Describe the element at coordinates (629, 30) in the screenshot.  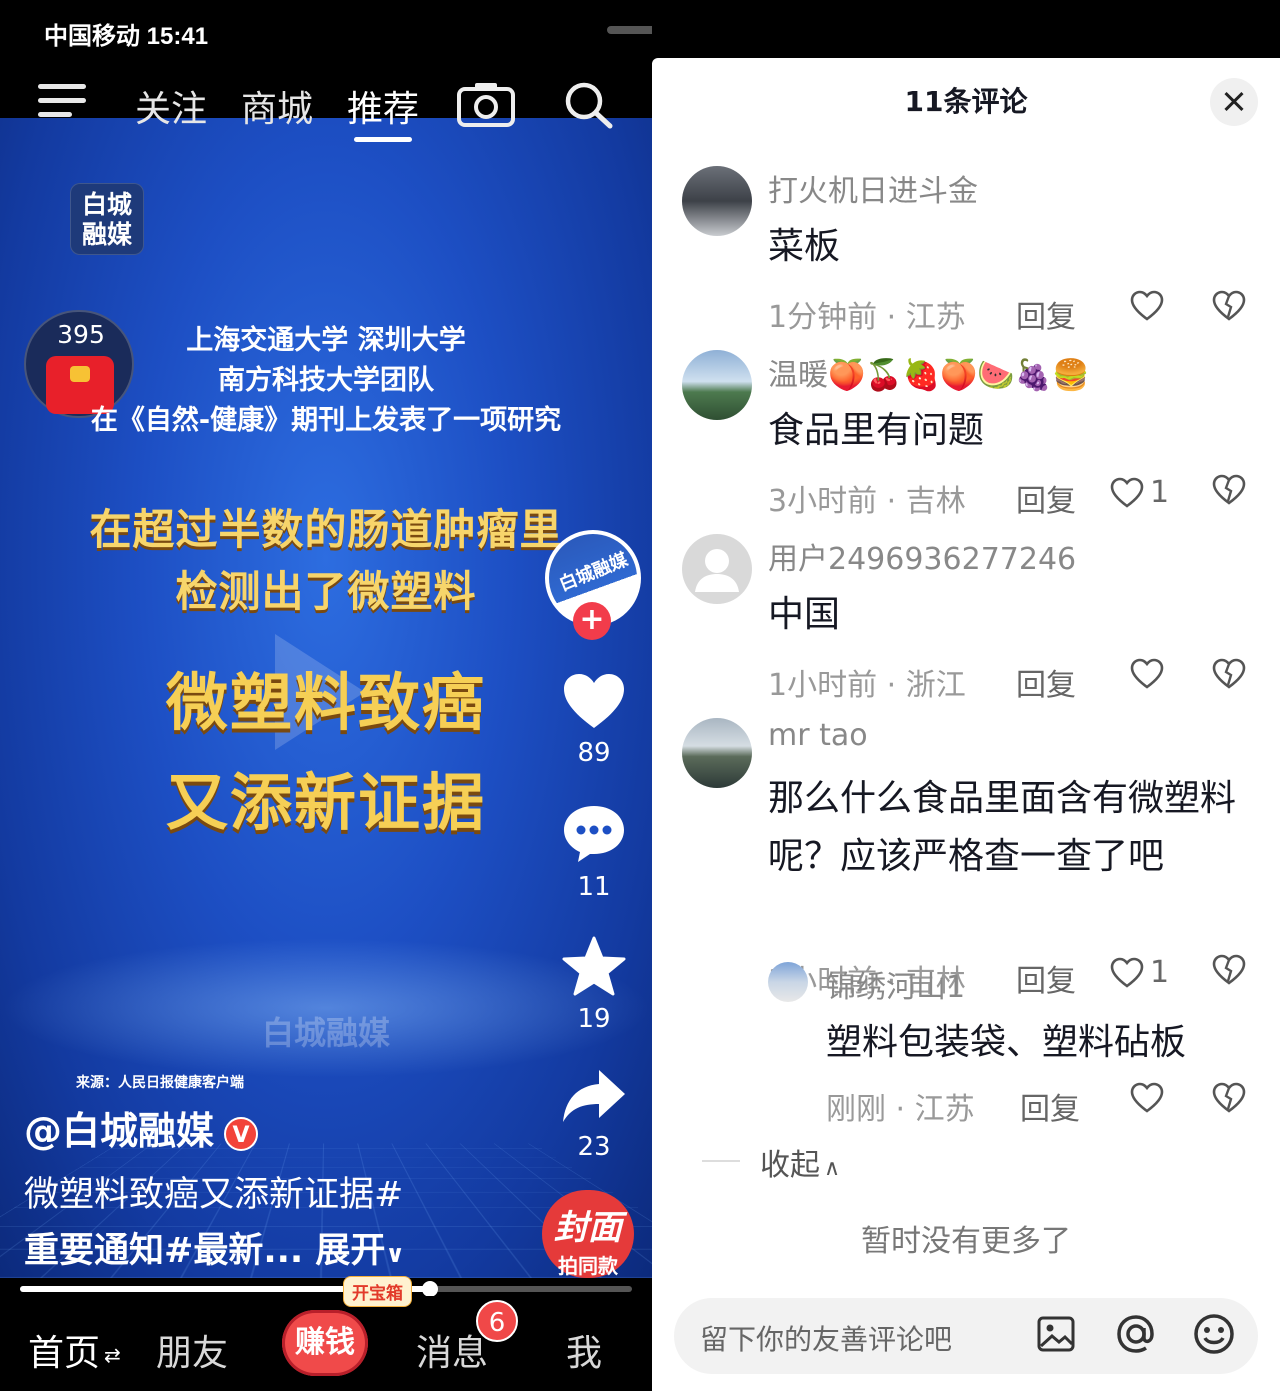
I see `screen-divider-handle` at that location.